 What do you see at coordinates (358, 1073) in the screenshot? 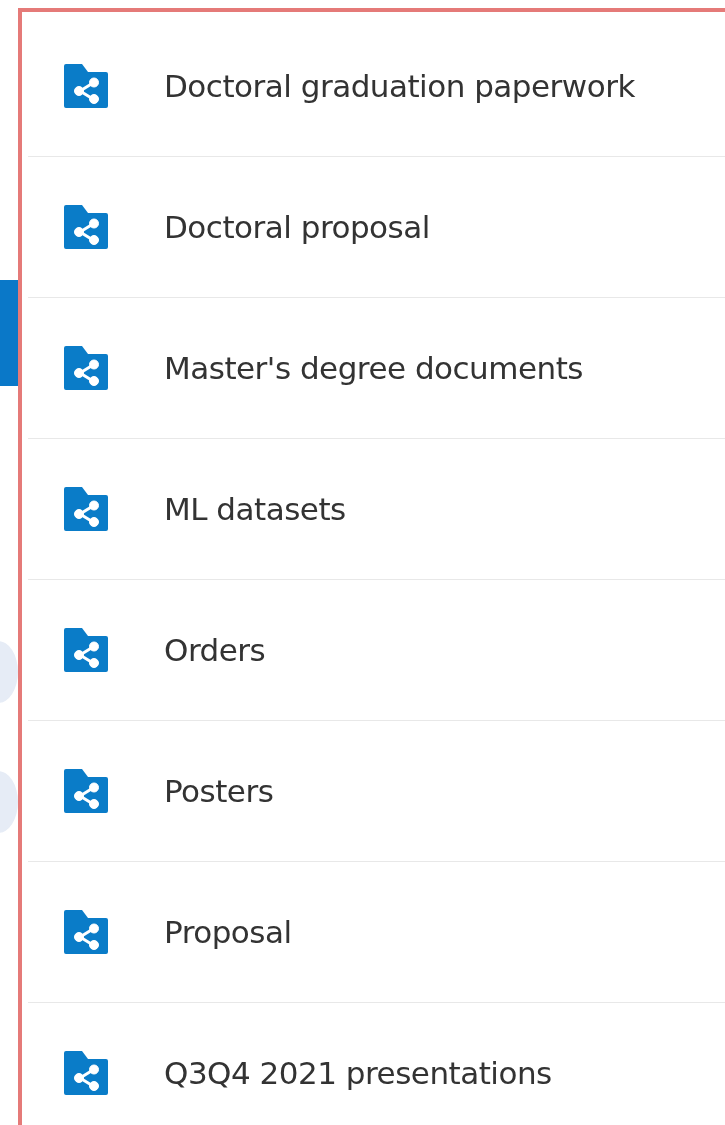
I see `folder-name: Q3Q4 2021 presentations` at bounding box center [358, 1073].